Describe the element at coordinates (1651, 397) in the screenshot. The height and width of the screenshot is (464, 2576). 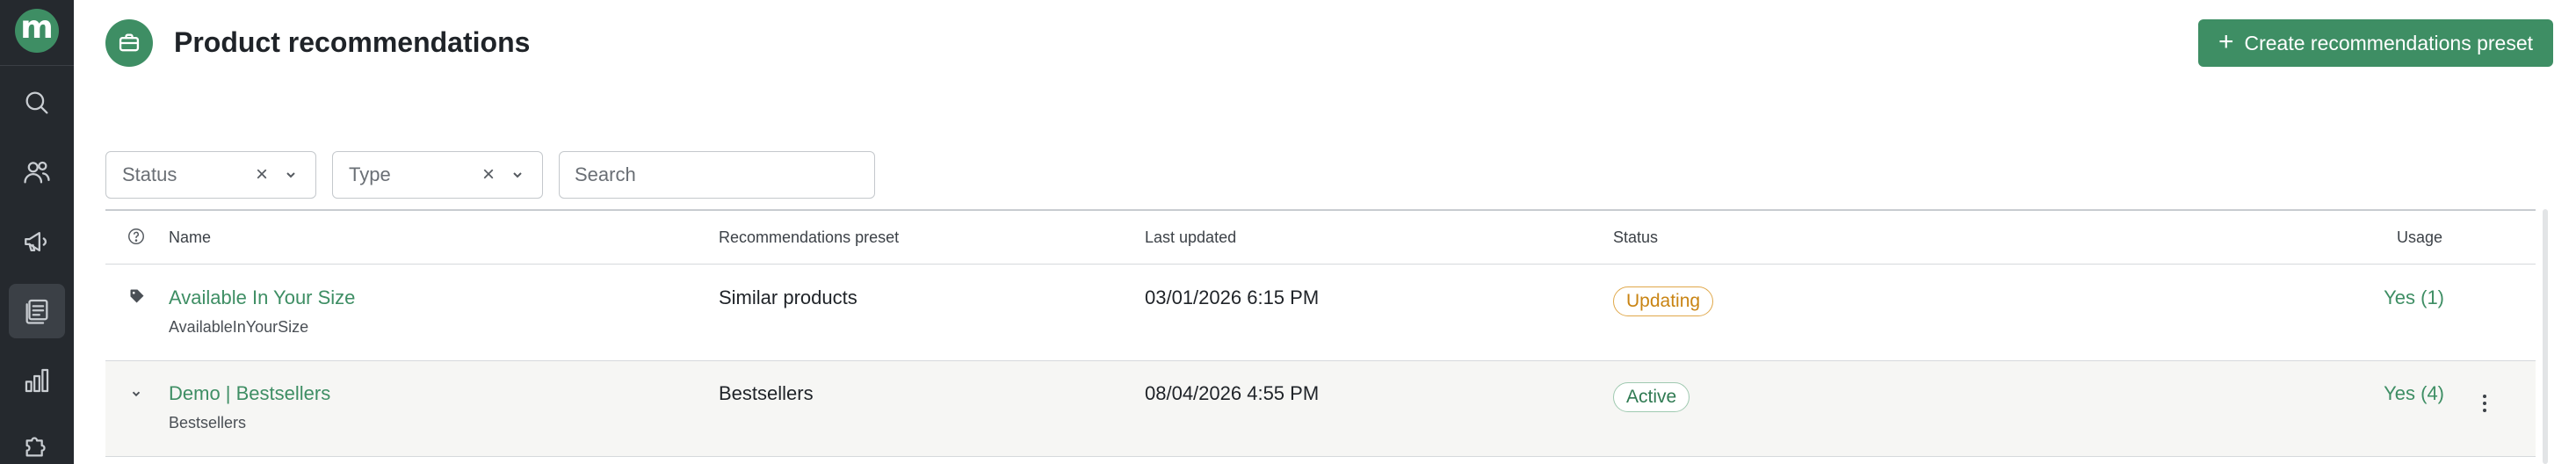
I see `status-badge: Active` at that location.